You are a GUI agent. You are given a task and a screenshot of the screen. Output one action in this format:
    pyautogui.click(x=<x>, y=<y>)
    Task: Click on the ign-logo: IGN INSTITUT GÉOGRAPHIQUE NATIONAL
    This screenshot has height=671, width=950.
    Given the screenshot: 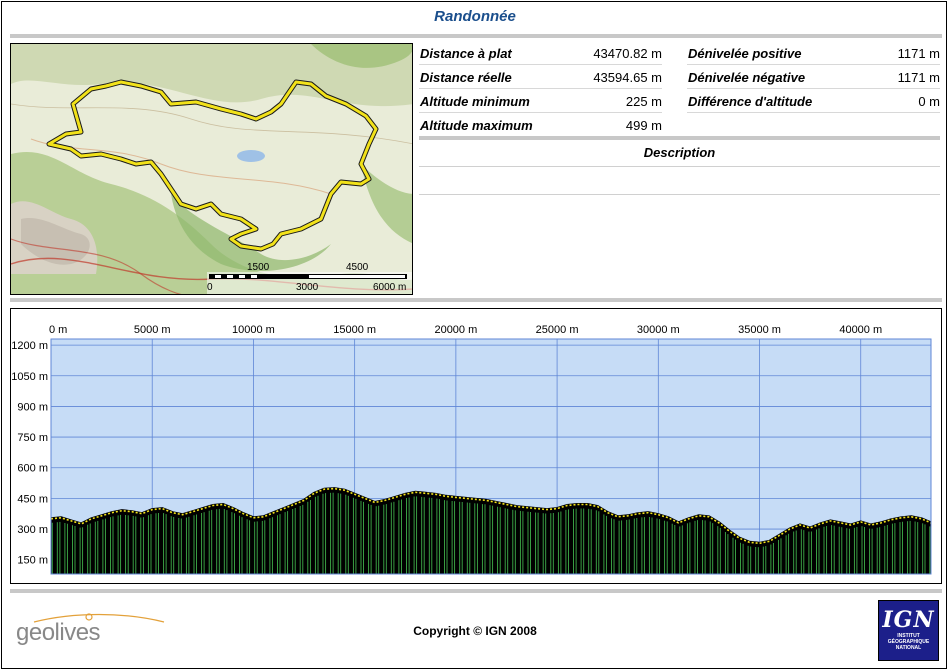 What is the action you would take?
    pyautogui.click(x=908, y=630)
    